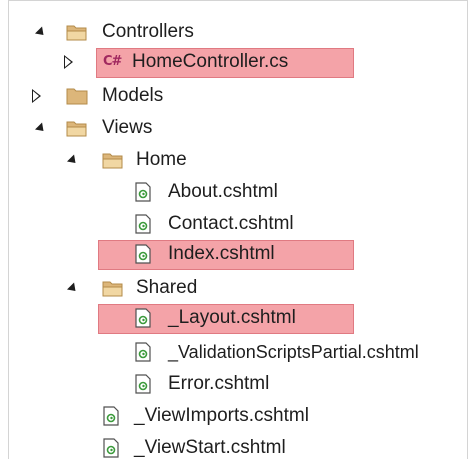  I want to click on folder-closed-icon, so click(77, 96).